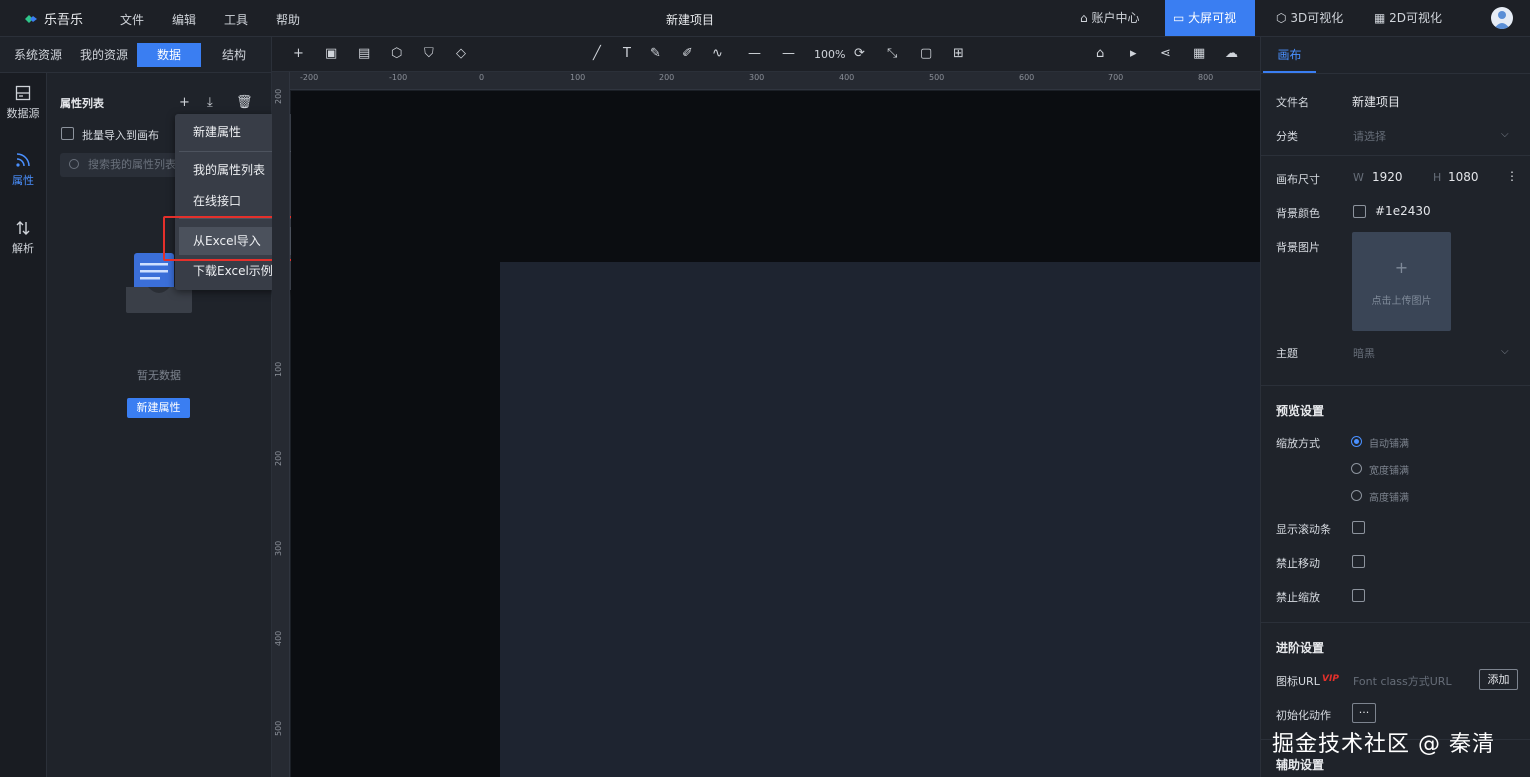  What do you see at coordinates (1356, 441) in the screenshot?
I see `scale-auto-radio` at bounding box center [1356, 441].